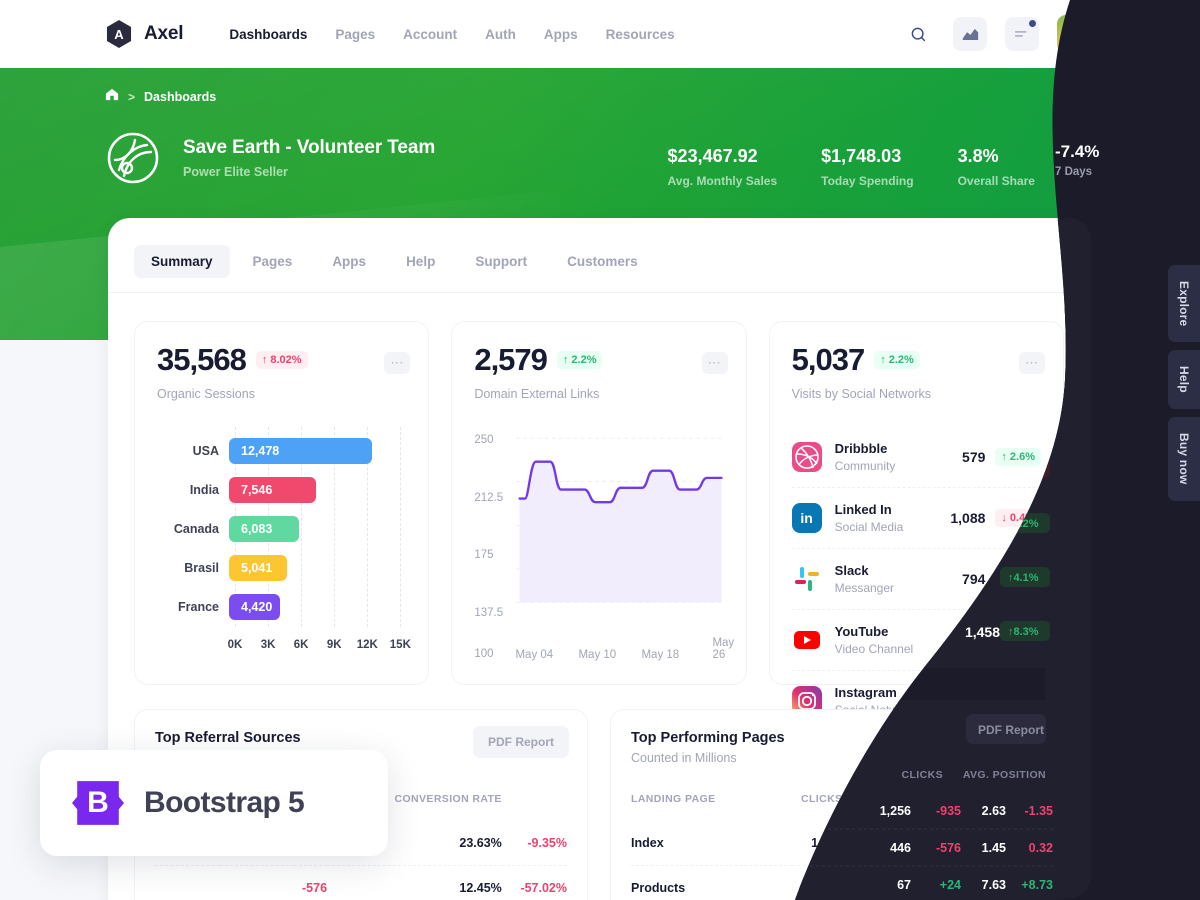  Describe the element at coordinates (534, 655) in the screenshot. I see `xtick: May 04` at that location.